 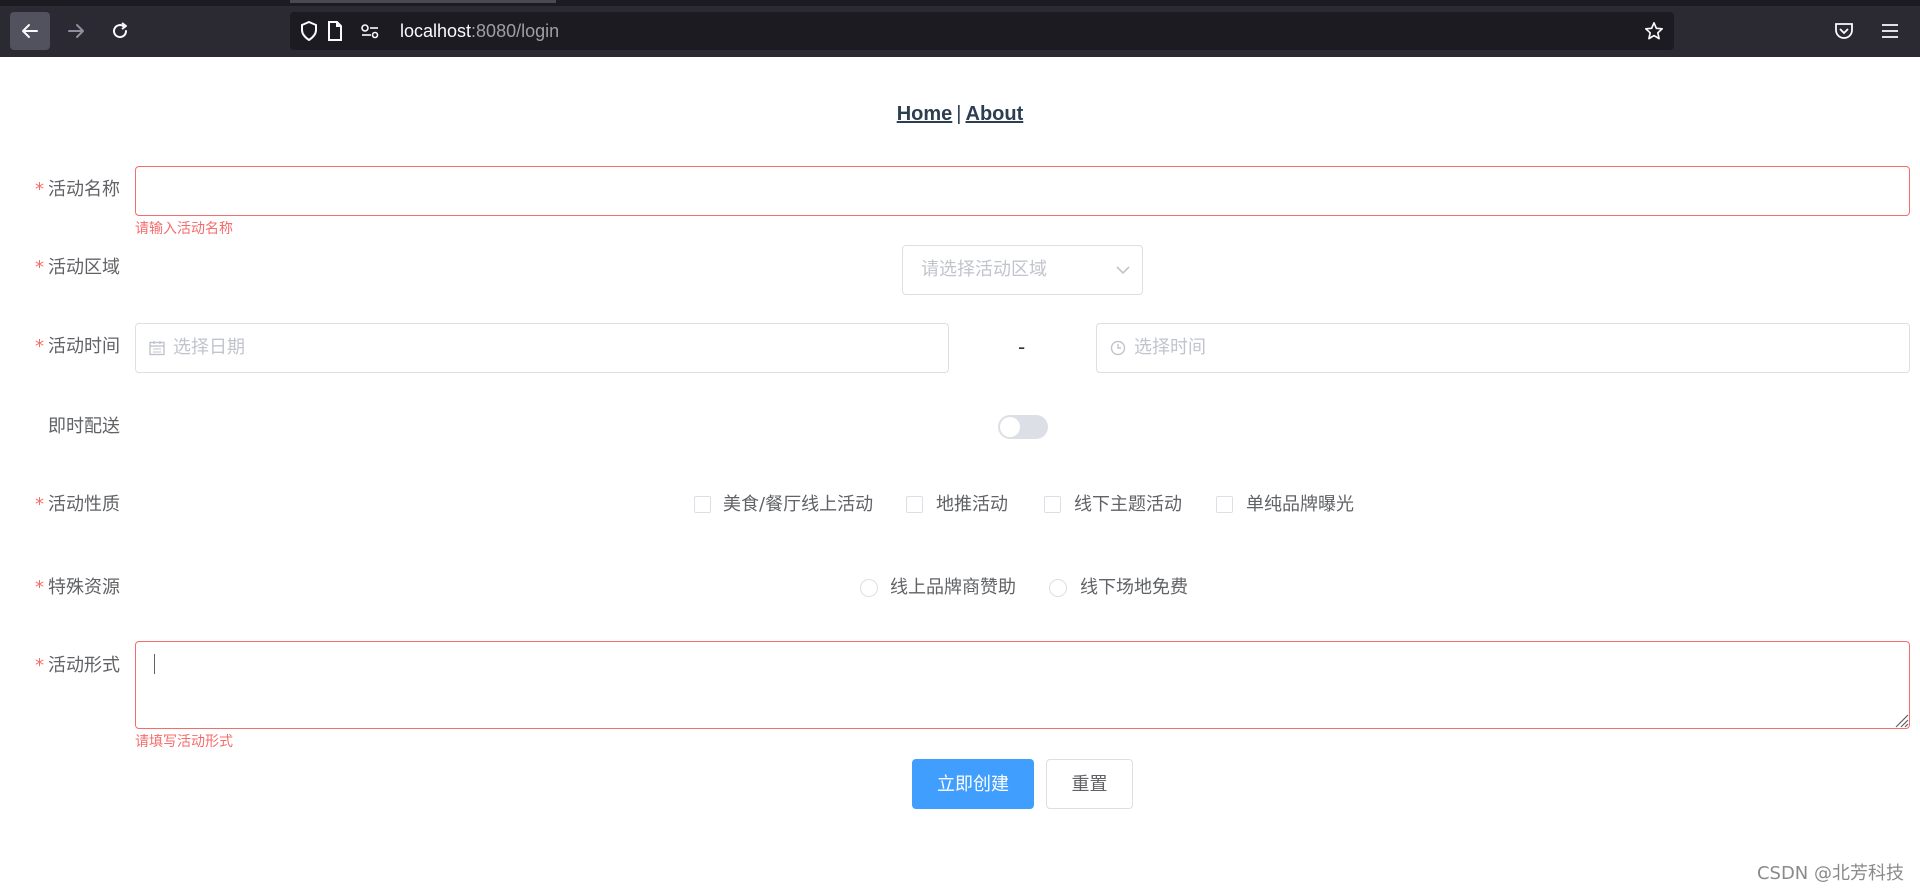 What do you see at coordinates (1022, 685) in the screenshot?
I see `activity-form-textarea` at bounding box center [1022, 685].